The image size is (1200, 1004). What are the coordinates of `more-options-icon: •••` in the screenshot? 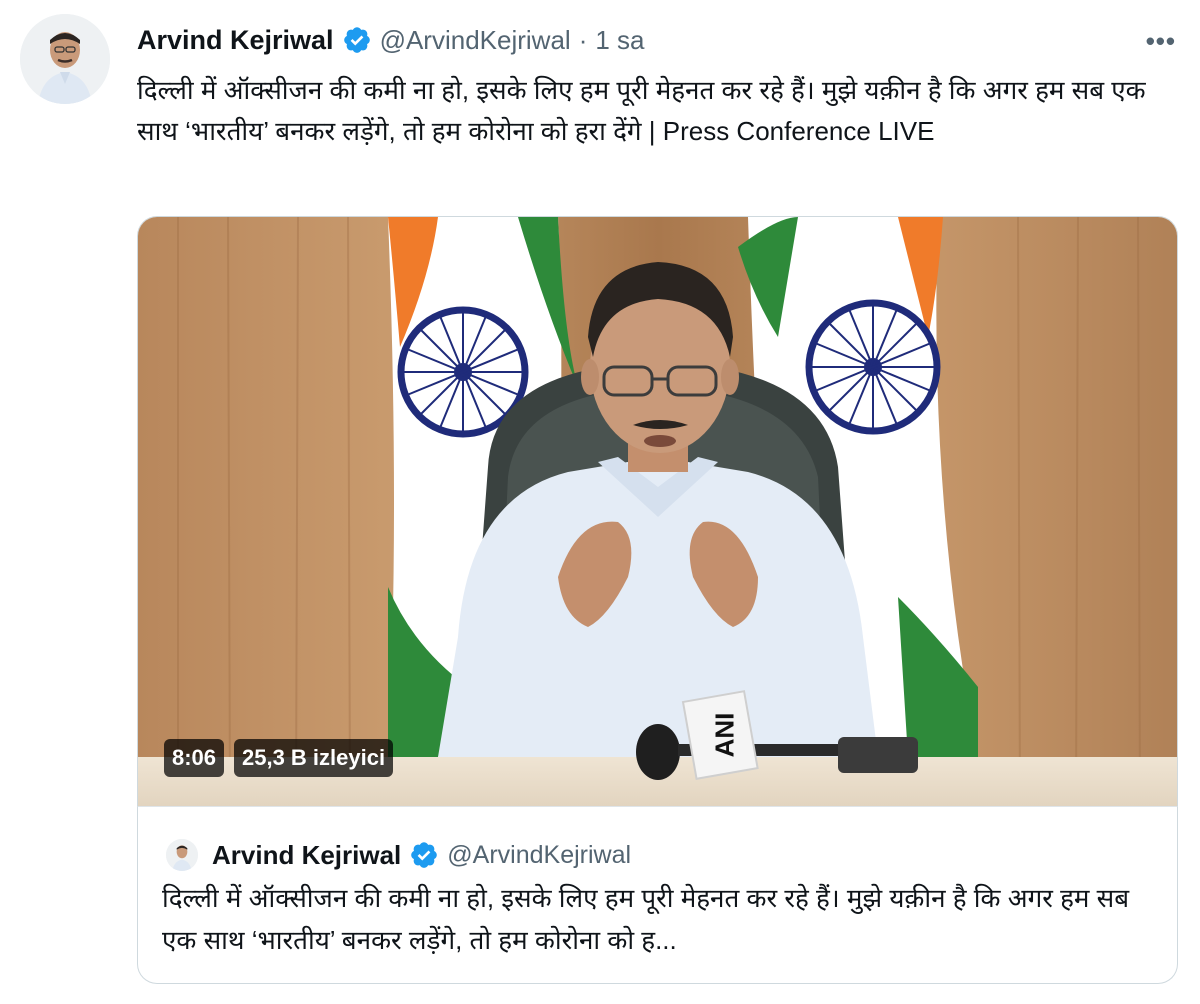 It's located at (1161, 41).